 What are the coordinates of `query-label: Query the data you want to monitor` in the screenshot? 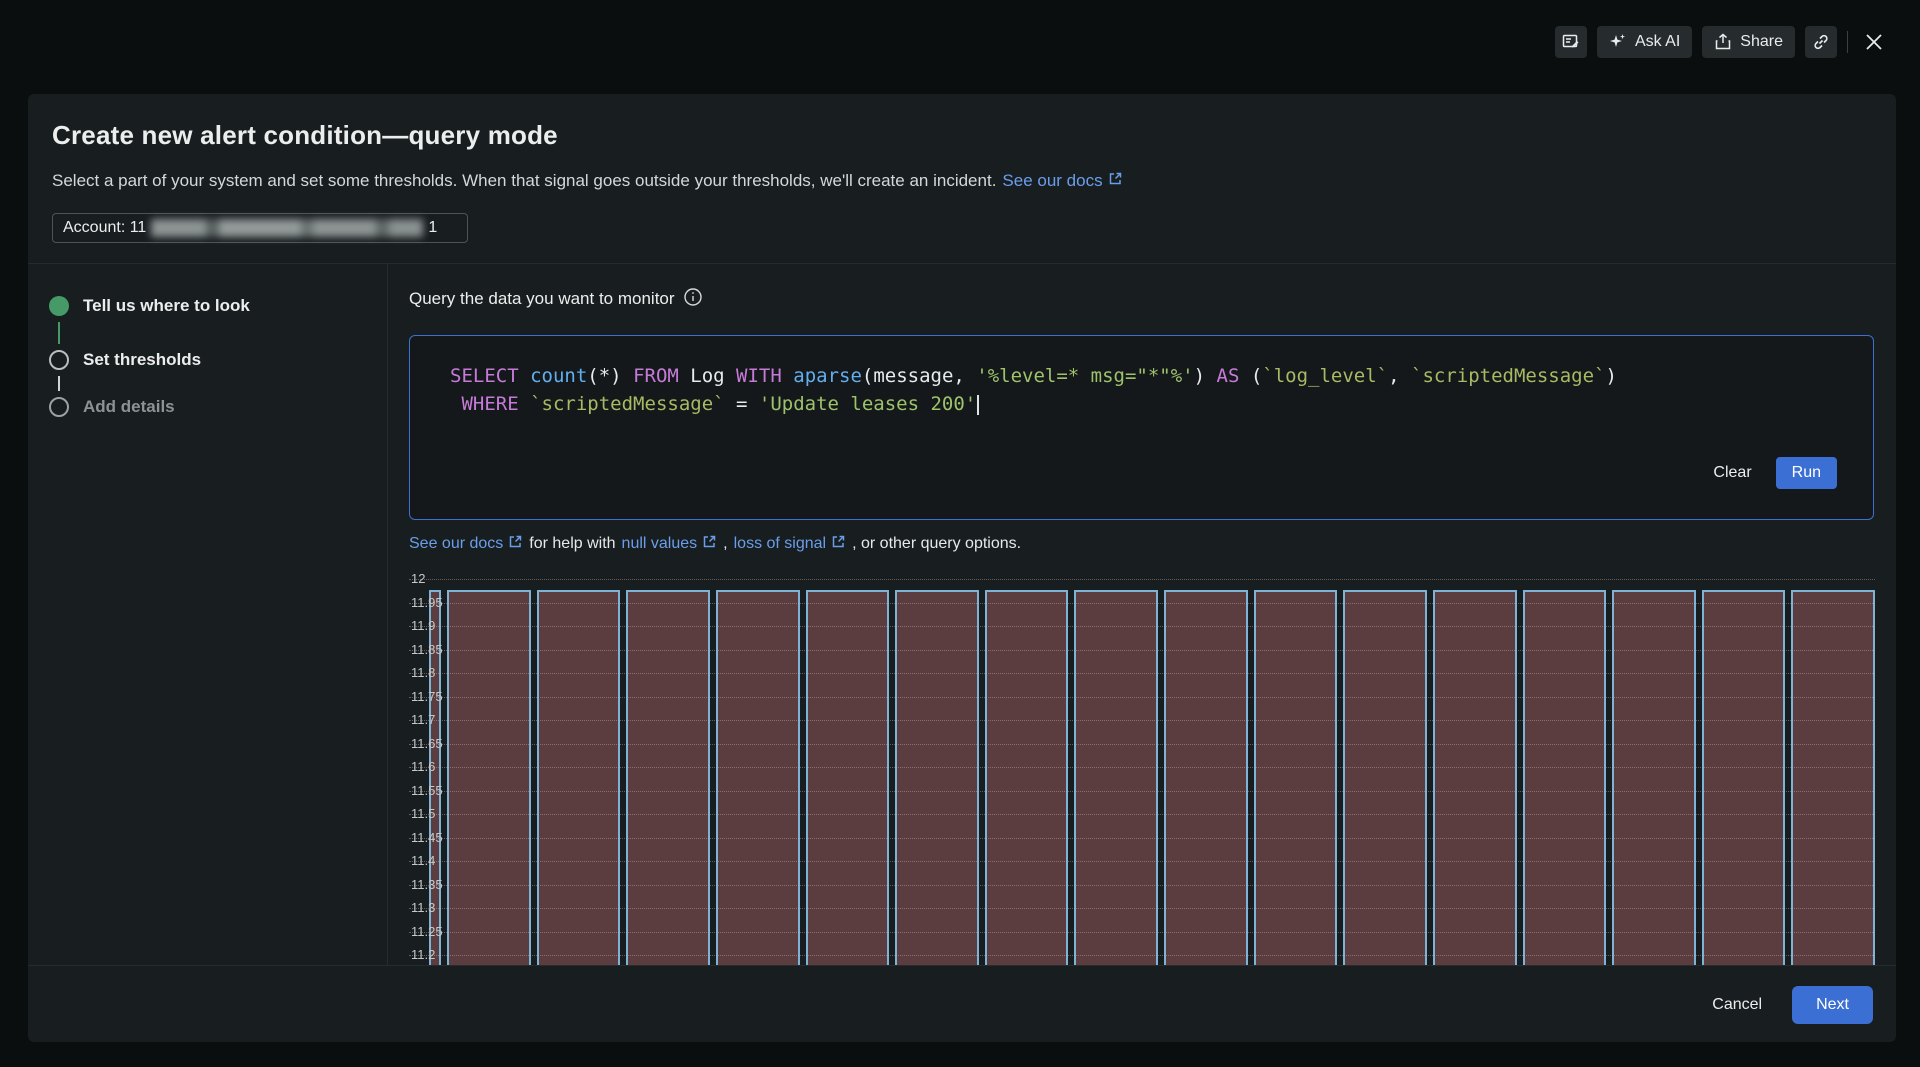 It's located at (542, 298).